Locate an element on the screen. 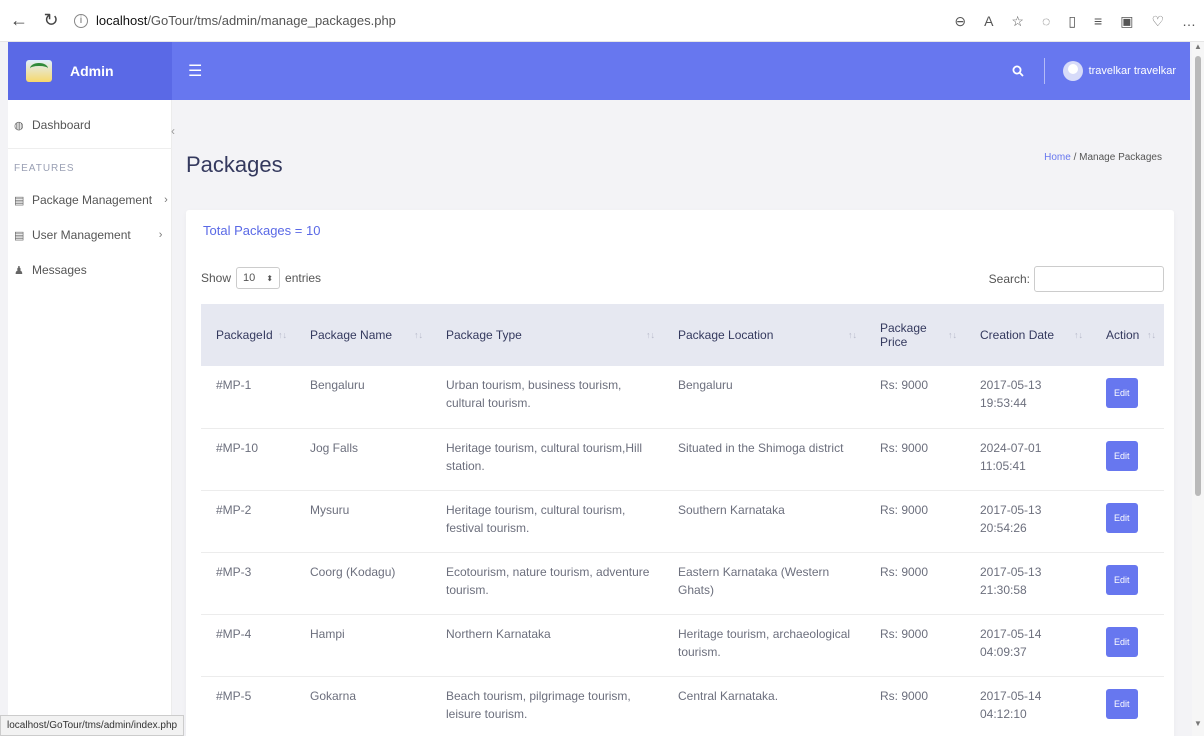 The width and height of the screenshot is (1204, 736). brand: Admin is located at coordinates (90, 71).